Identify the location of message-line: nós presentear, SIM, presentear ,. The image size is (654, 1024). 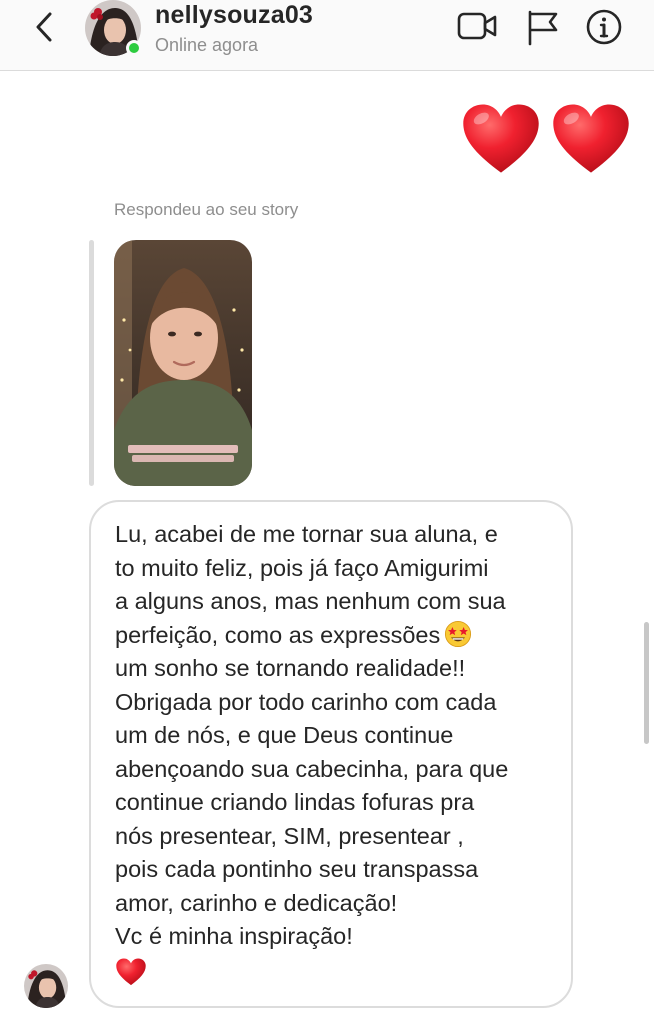
(289, 835).